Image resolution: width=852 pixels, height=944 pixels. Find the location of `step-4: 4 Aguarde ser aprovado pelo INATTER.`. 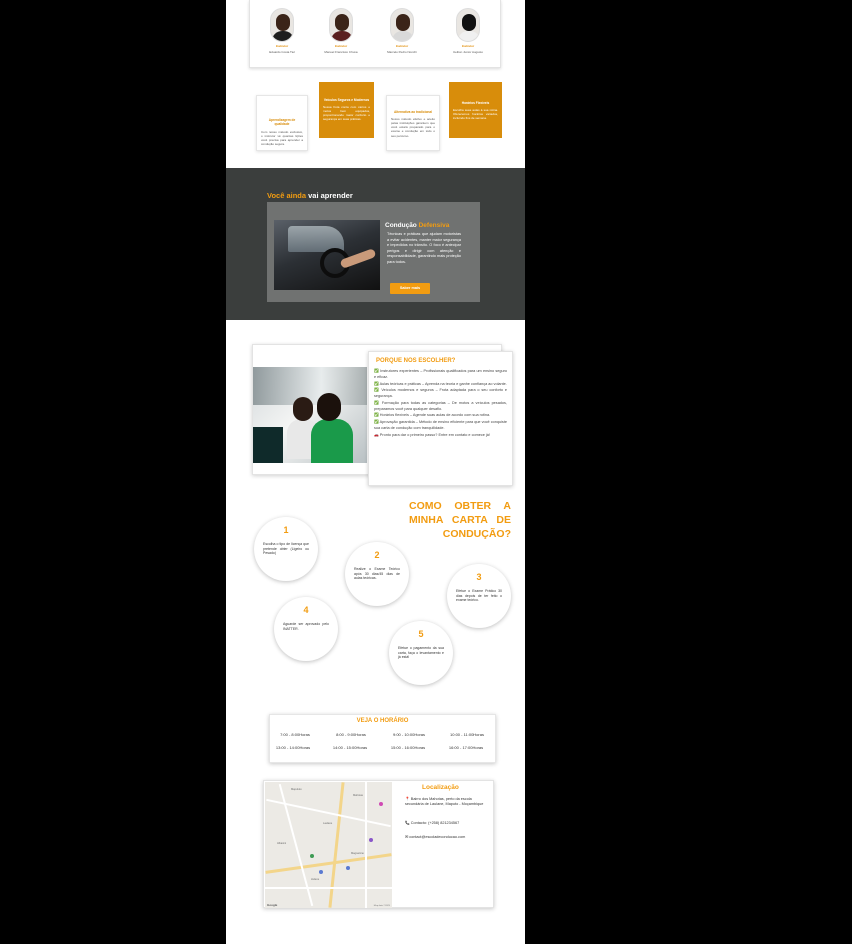

step-4: 4 Aguarde ser aprovado pelo INATTER. is located at coordinates (306, 629).